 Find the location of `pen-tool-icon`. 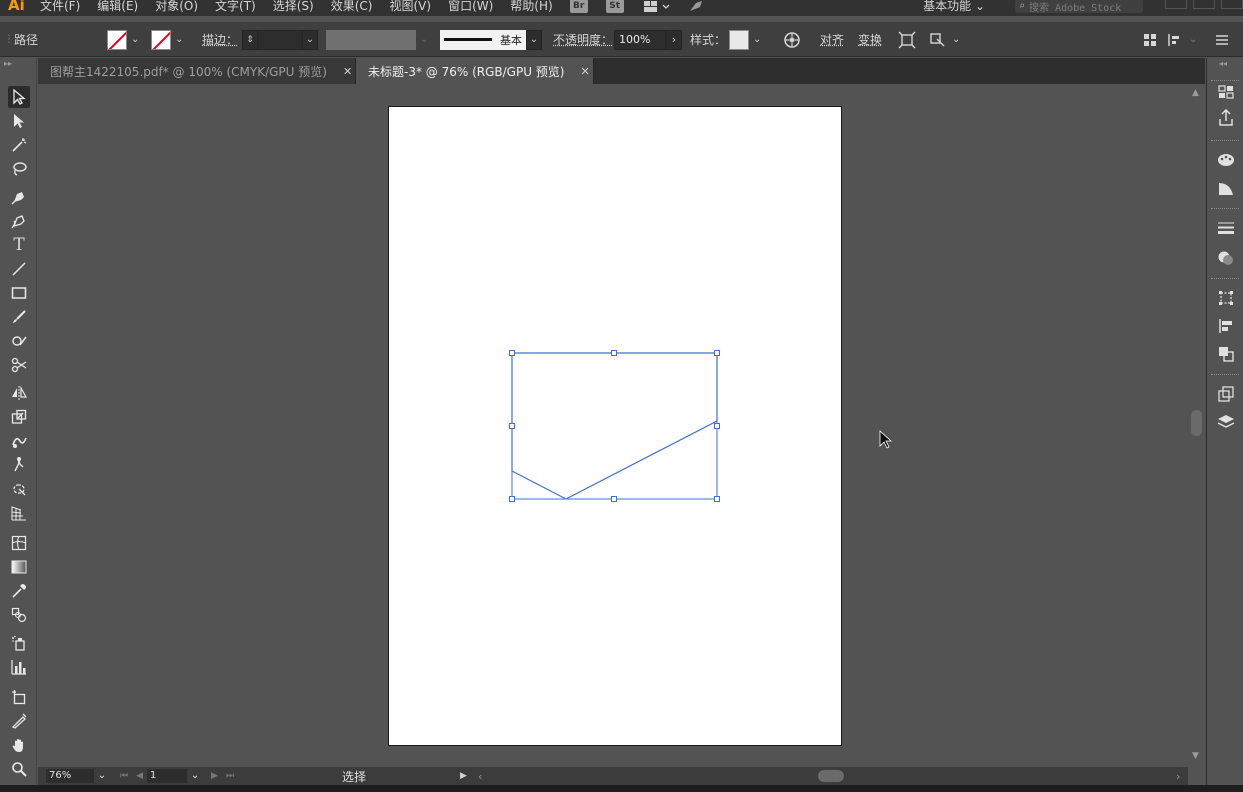

pen-tool-icon is located at coordinates (19, 197).